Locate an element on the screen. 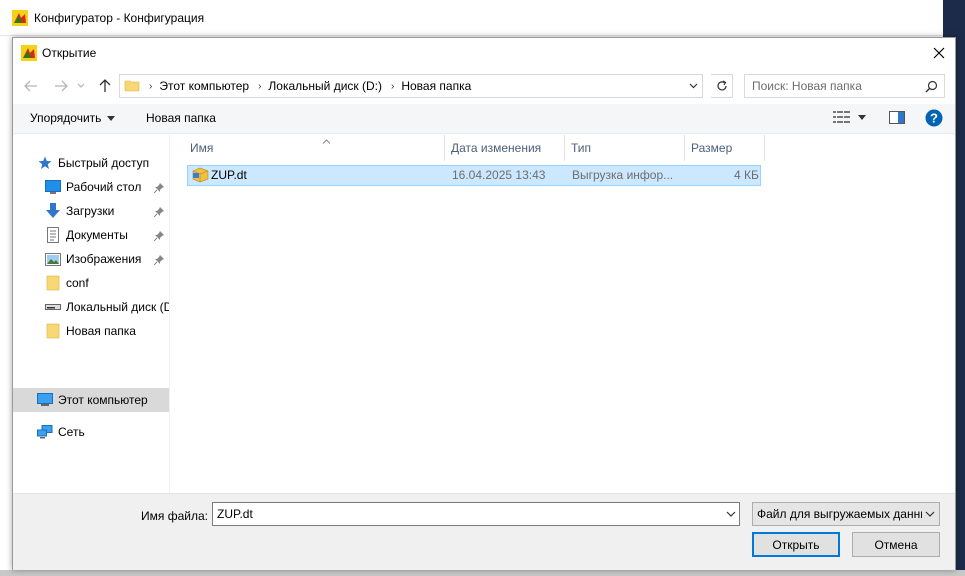  nav-item-documents: Документы is located at coordinates (91, 235).